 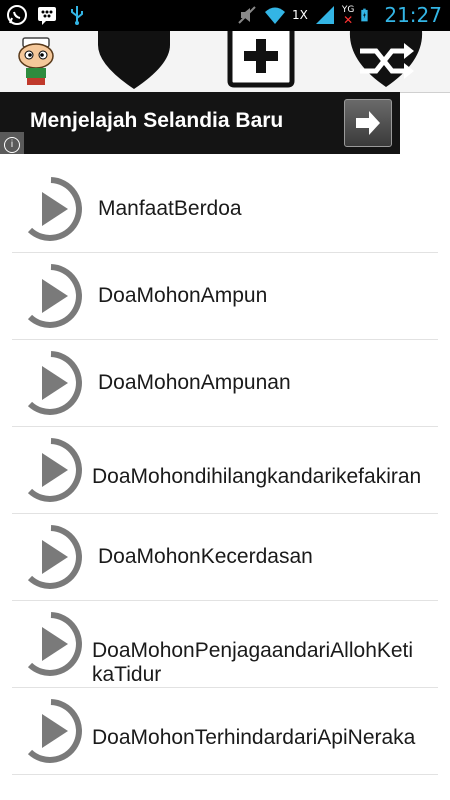 I want to click on toolbar, so click(x=225, y=62).